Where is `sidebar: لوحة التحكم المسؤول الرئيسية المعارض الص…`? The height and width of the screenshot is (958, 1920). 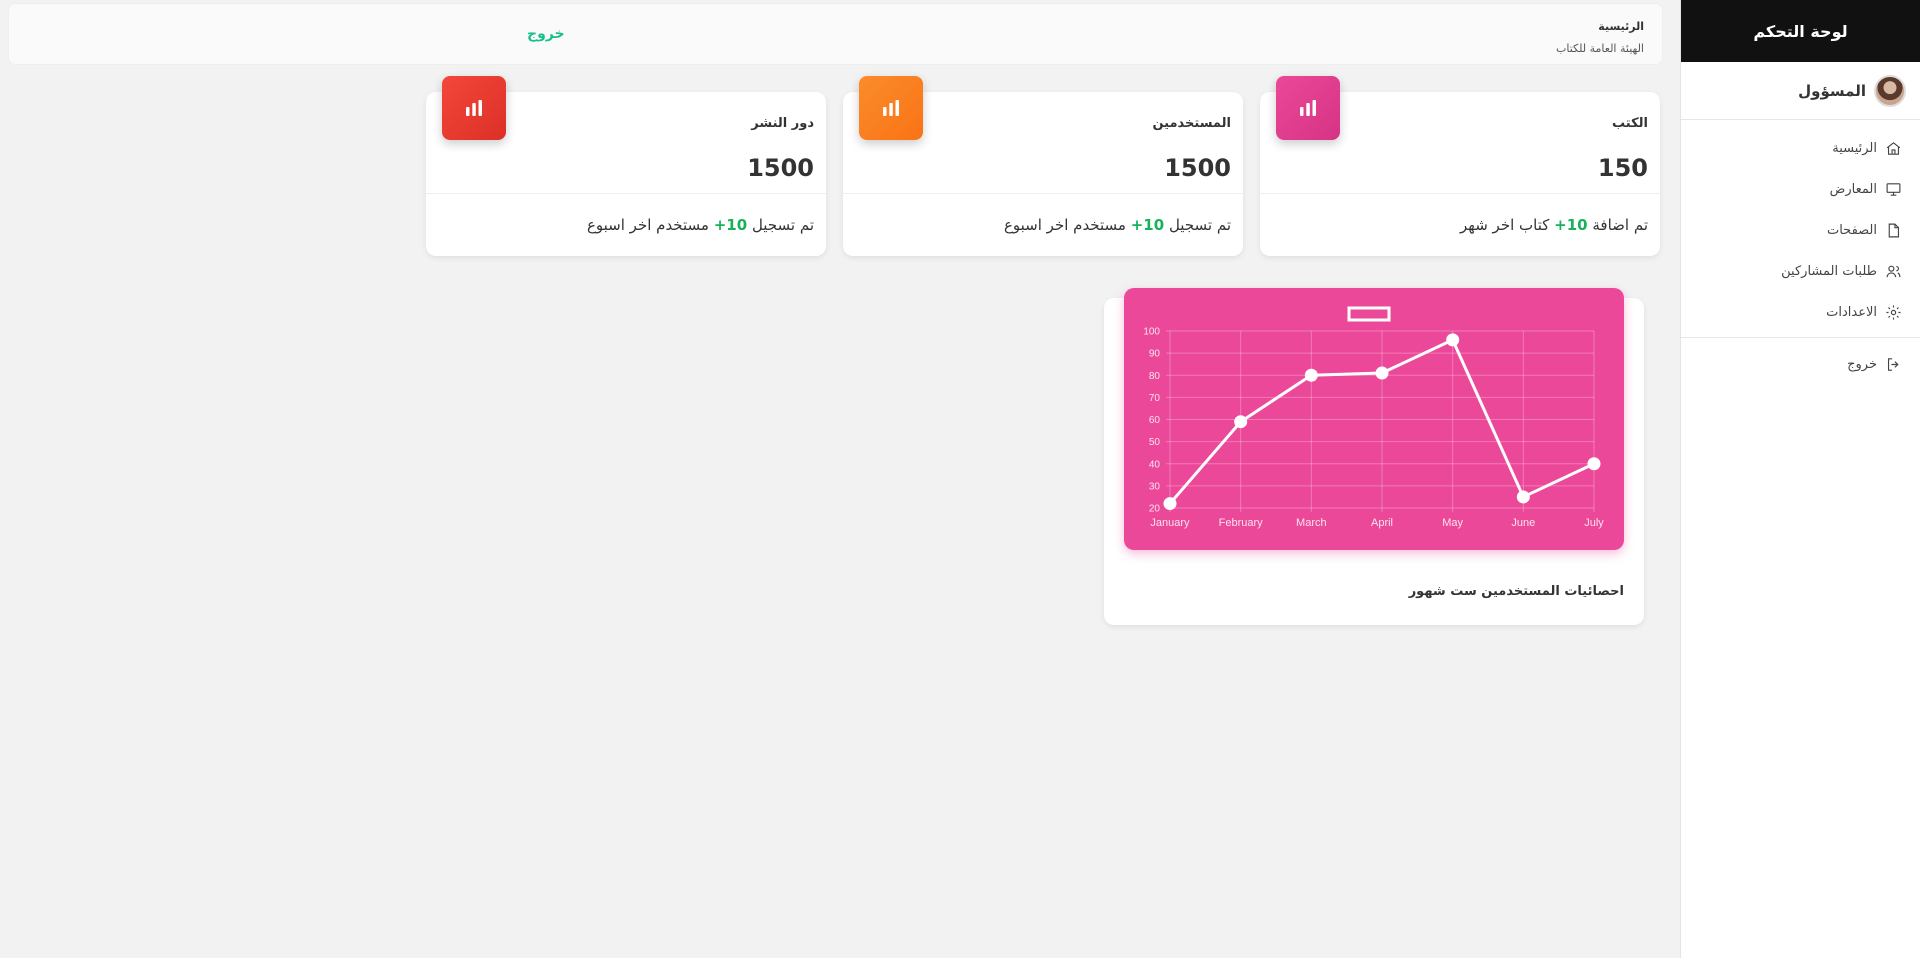
sidebar: لوحة التحكم المسؤول الرئيسية المعارض الص… is located at coordinates (1800, 479).